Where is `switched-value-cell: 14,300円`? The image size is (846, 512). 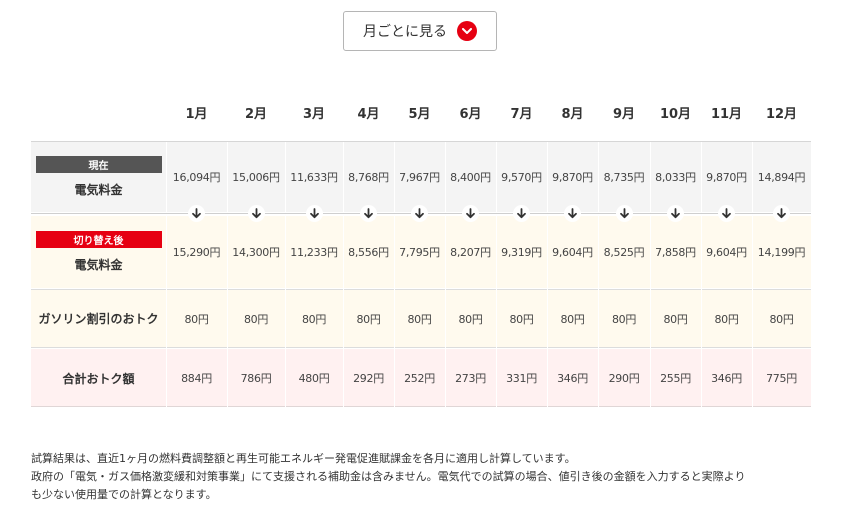 switched-value-cell: 14,300円 is located at coordinates (256, 252).